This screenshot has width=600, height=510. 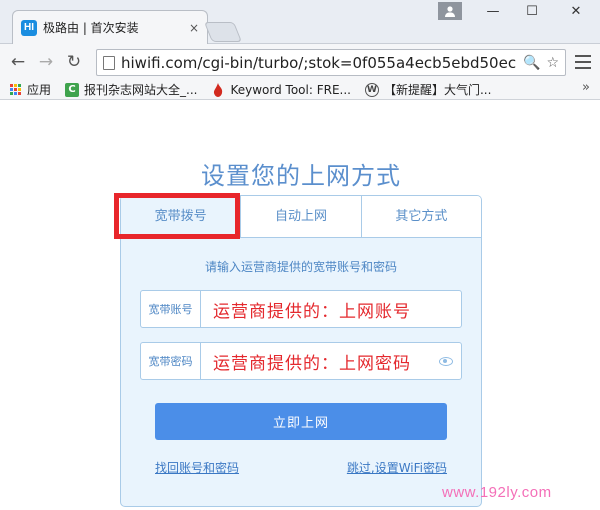 I want to click on password-field: 宽带密码 运营商提供的：上网密码, so click(x=301, y=361).